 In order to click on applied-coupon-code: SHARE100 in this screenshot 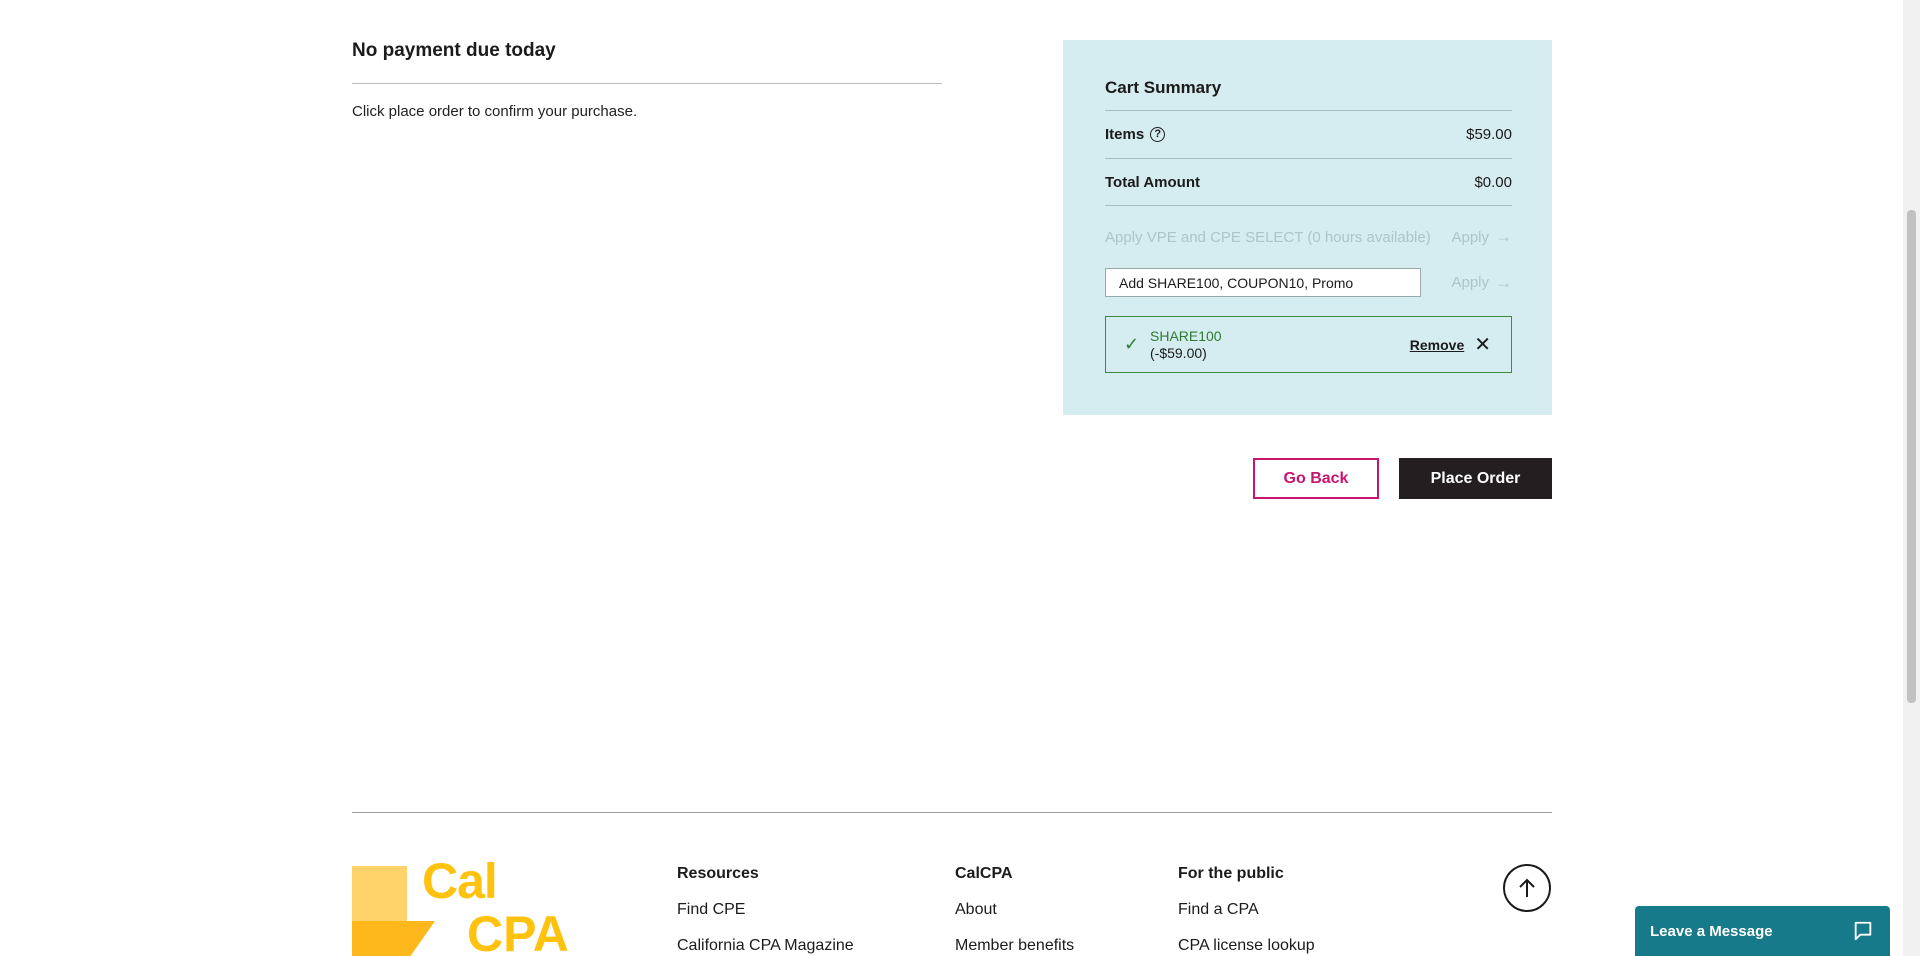, I will do `click(1186, 335)`.